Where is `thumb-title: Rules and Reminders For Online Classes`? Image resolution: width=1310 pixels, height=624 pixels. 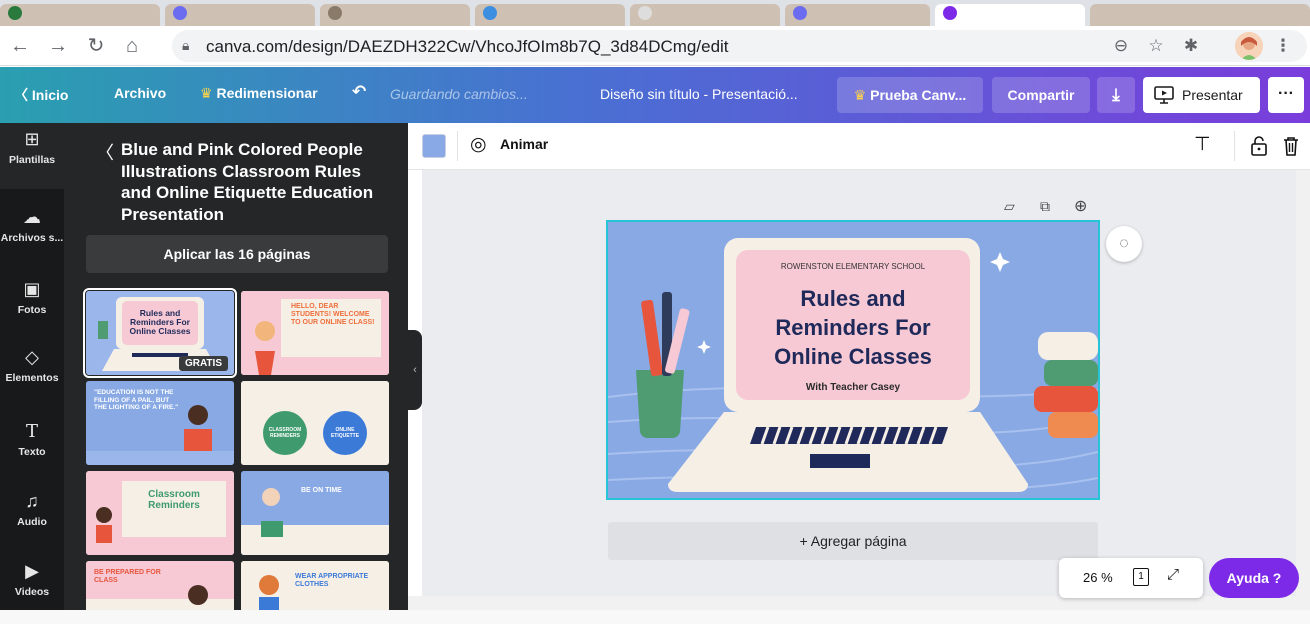 thumb-title: Rules and Reminders For Online Classes is located at coordinates (160, 322).